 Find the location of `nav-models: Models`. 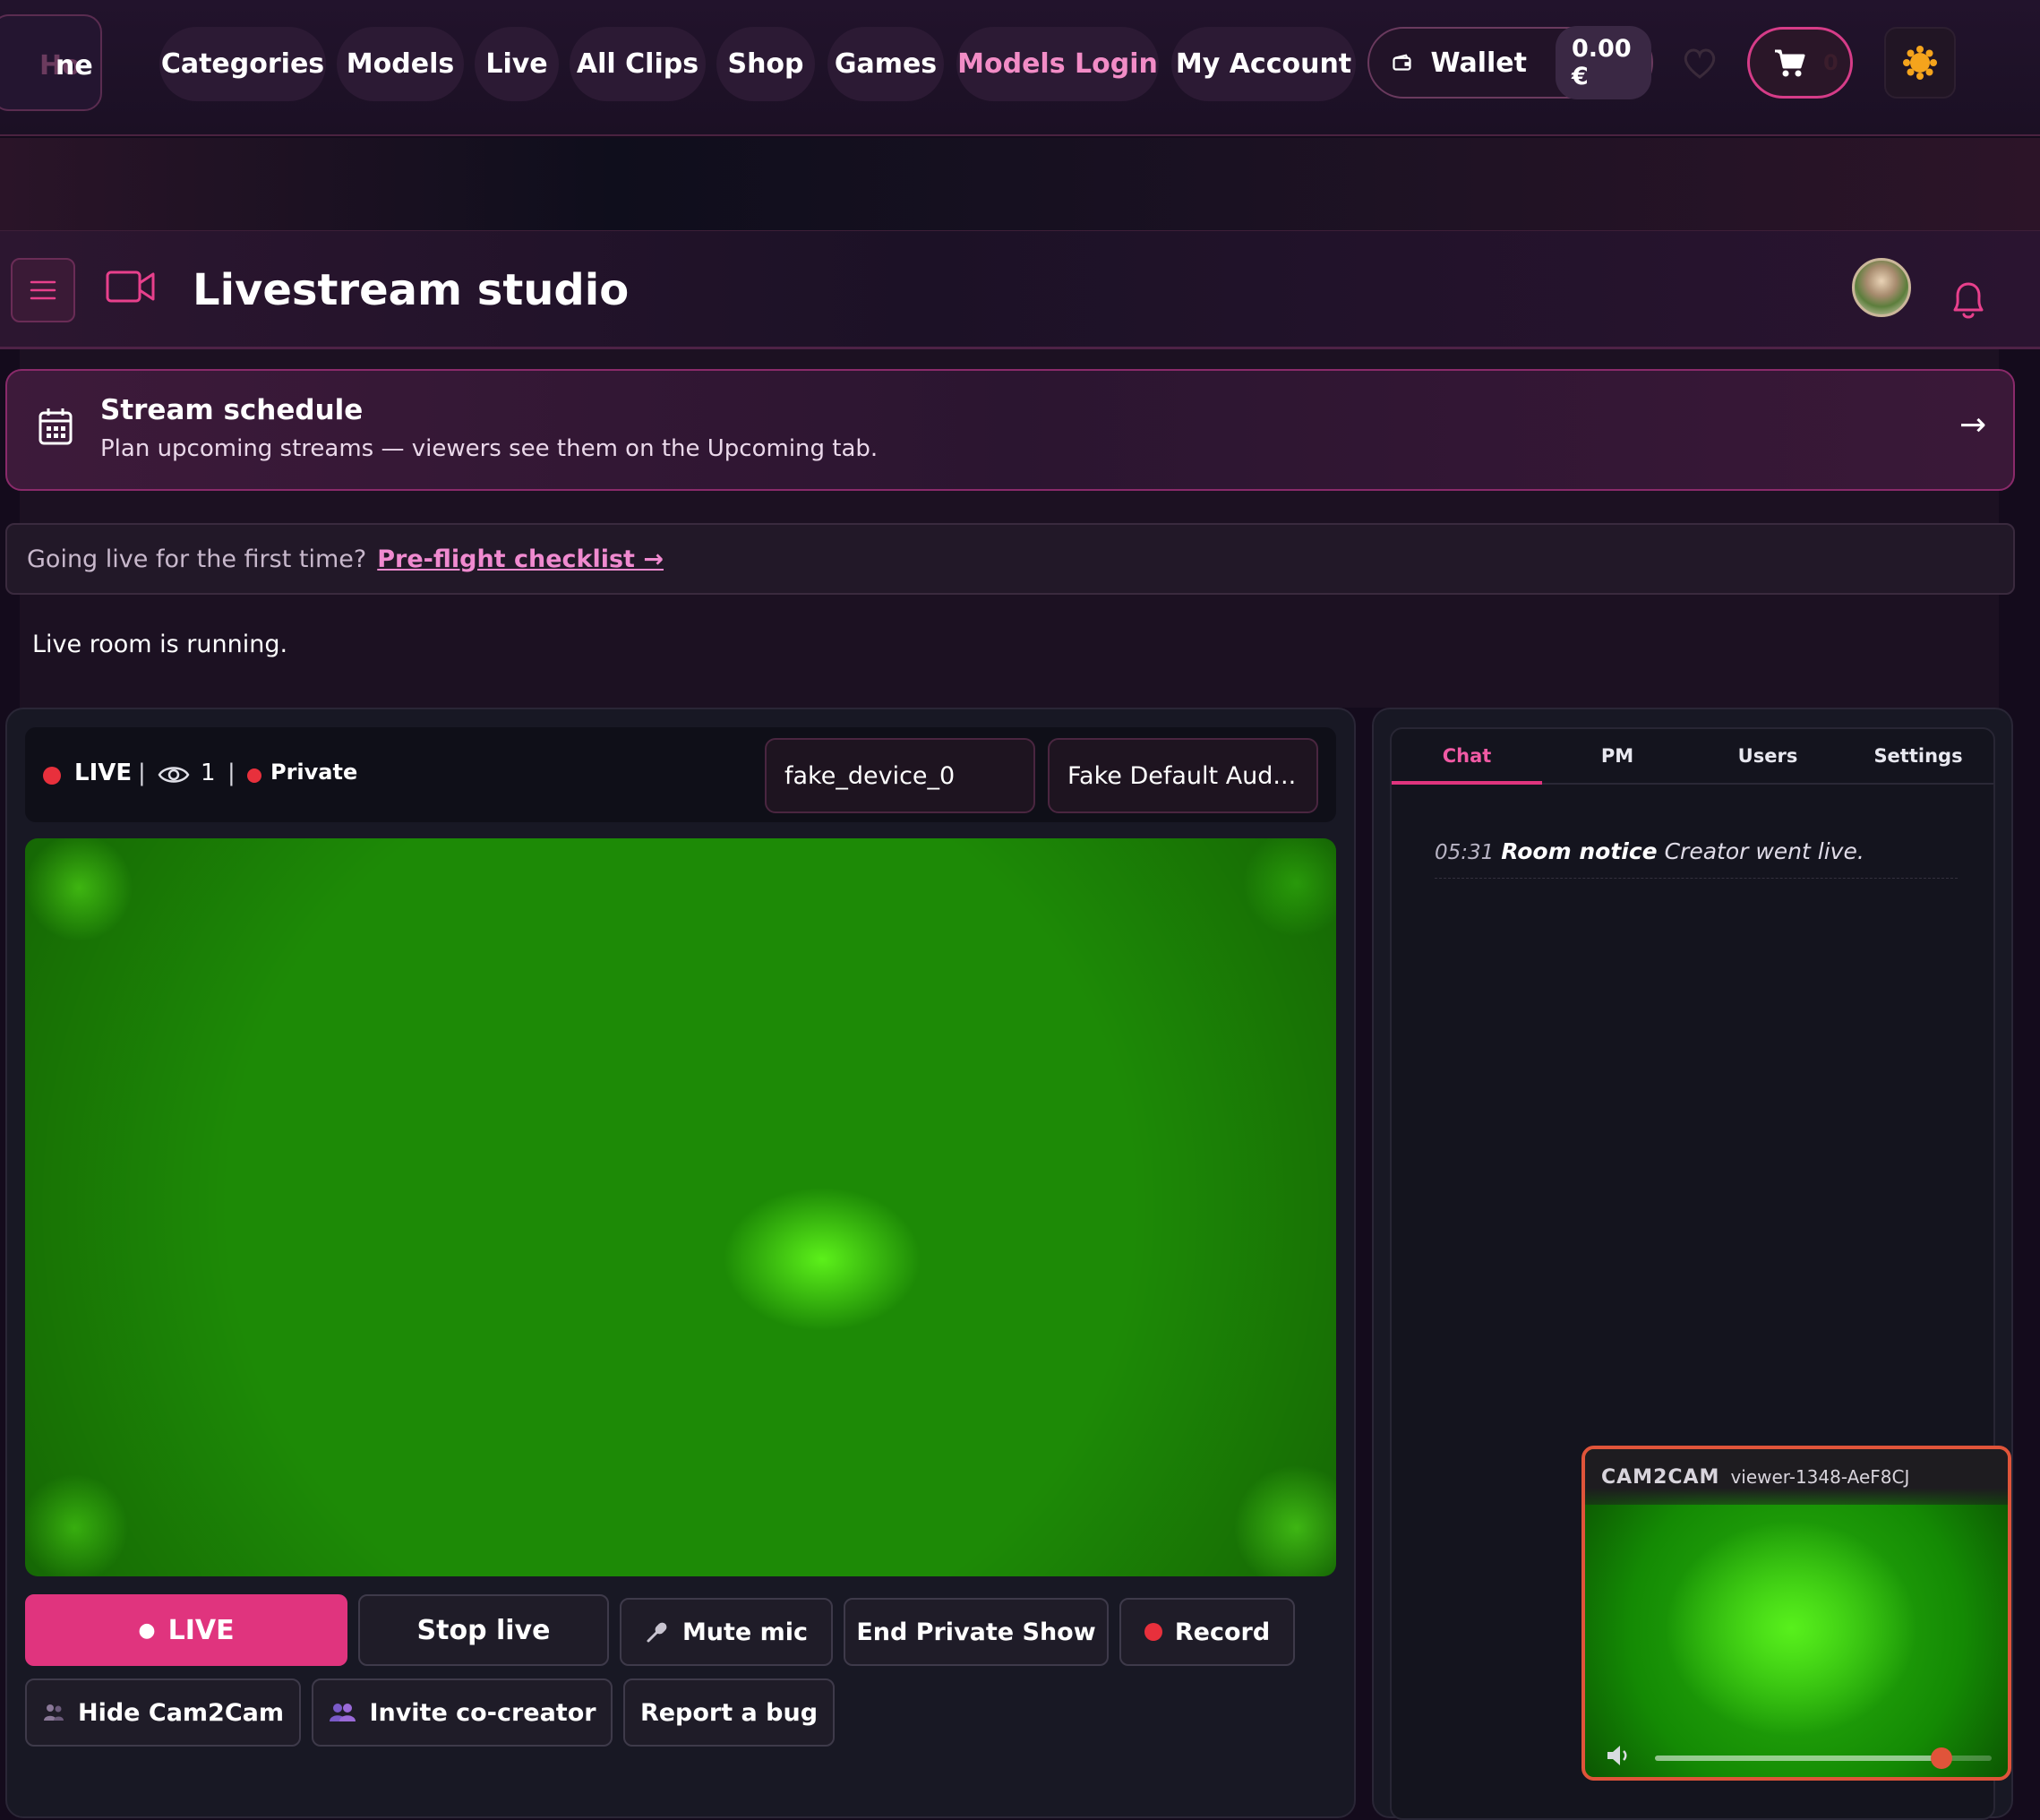

nav-models: Models is located at coordinates (401, 64).